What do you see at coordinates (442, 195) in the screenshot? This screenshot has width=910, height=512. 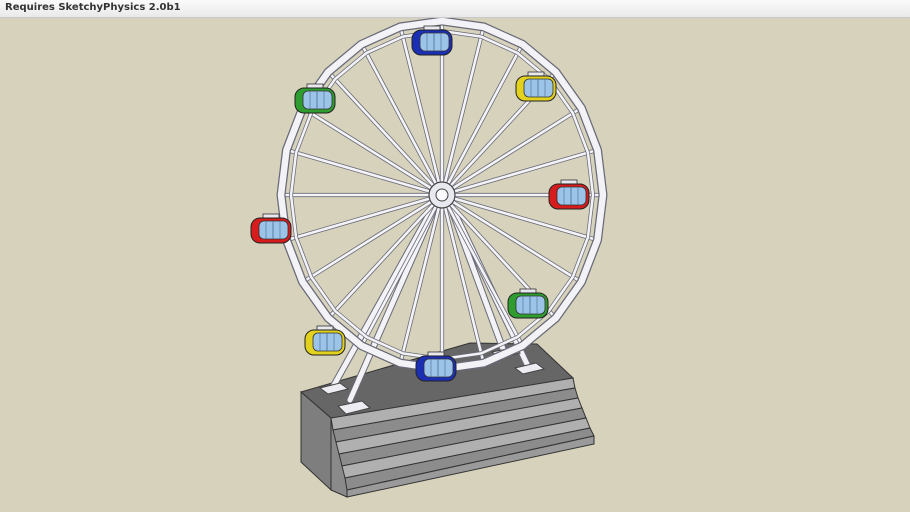 I see `wheel-axle` at bounding box center [442, 195].